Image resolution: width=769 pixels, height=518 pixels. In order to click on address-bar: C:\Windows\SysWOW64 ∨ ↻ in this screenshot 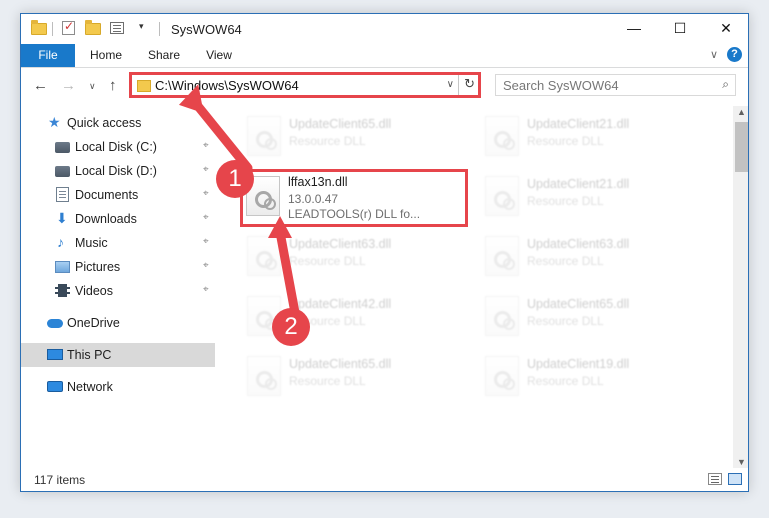, I will do `click(305, 85)`.